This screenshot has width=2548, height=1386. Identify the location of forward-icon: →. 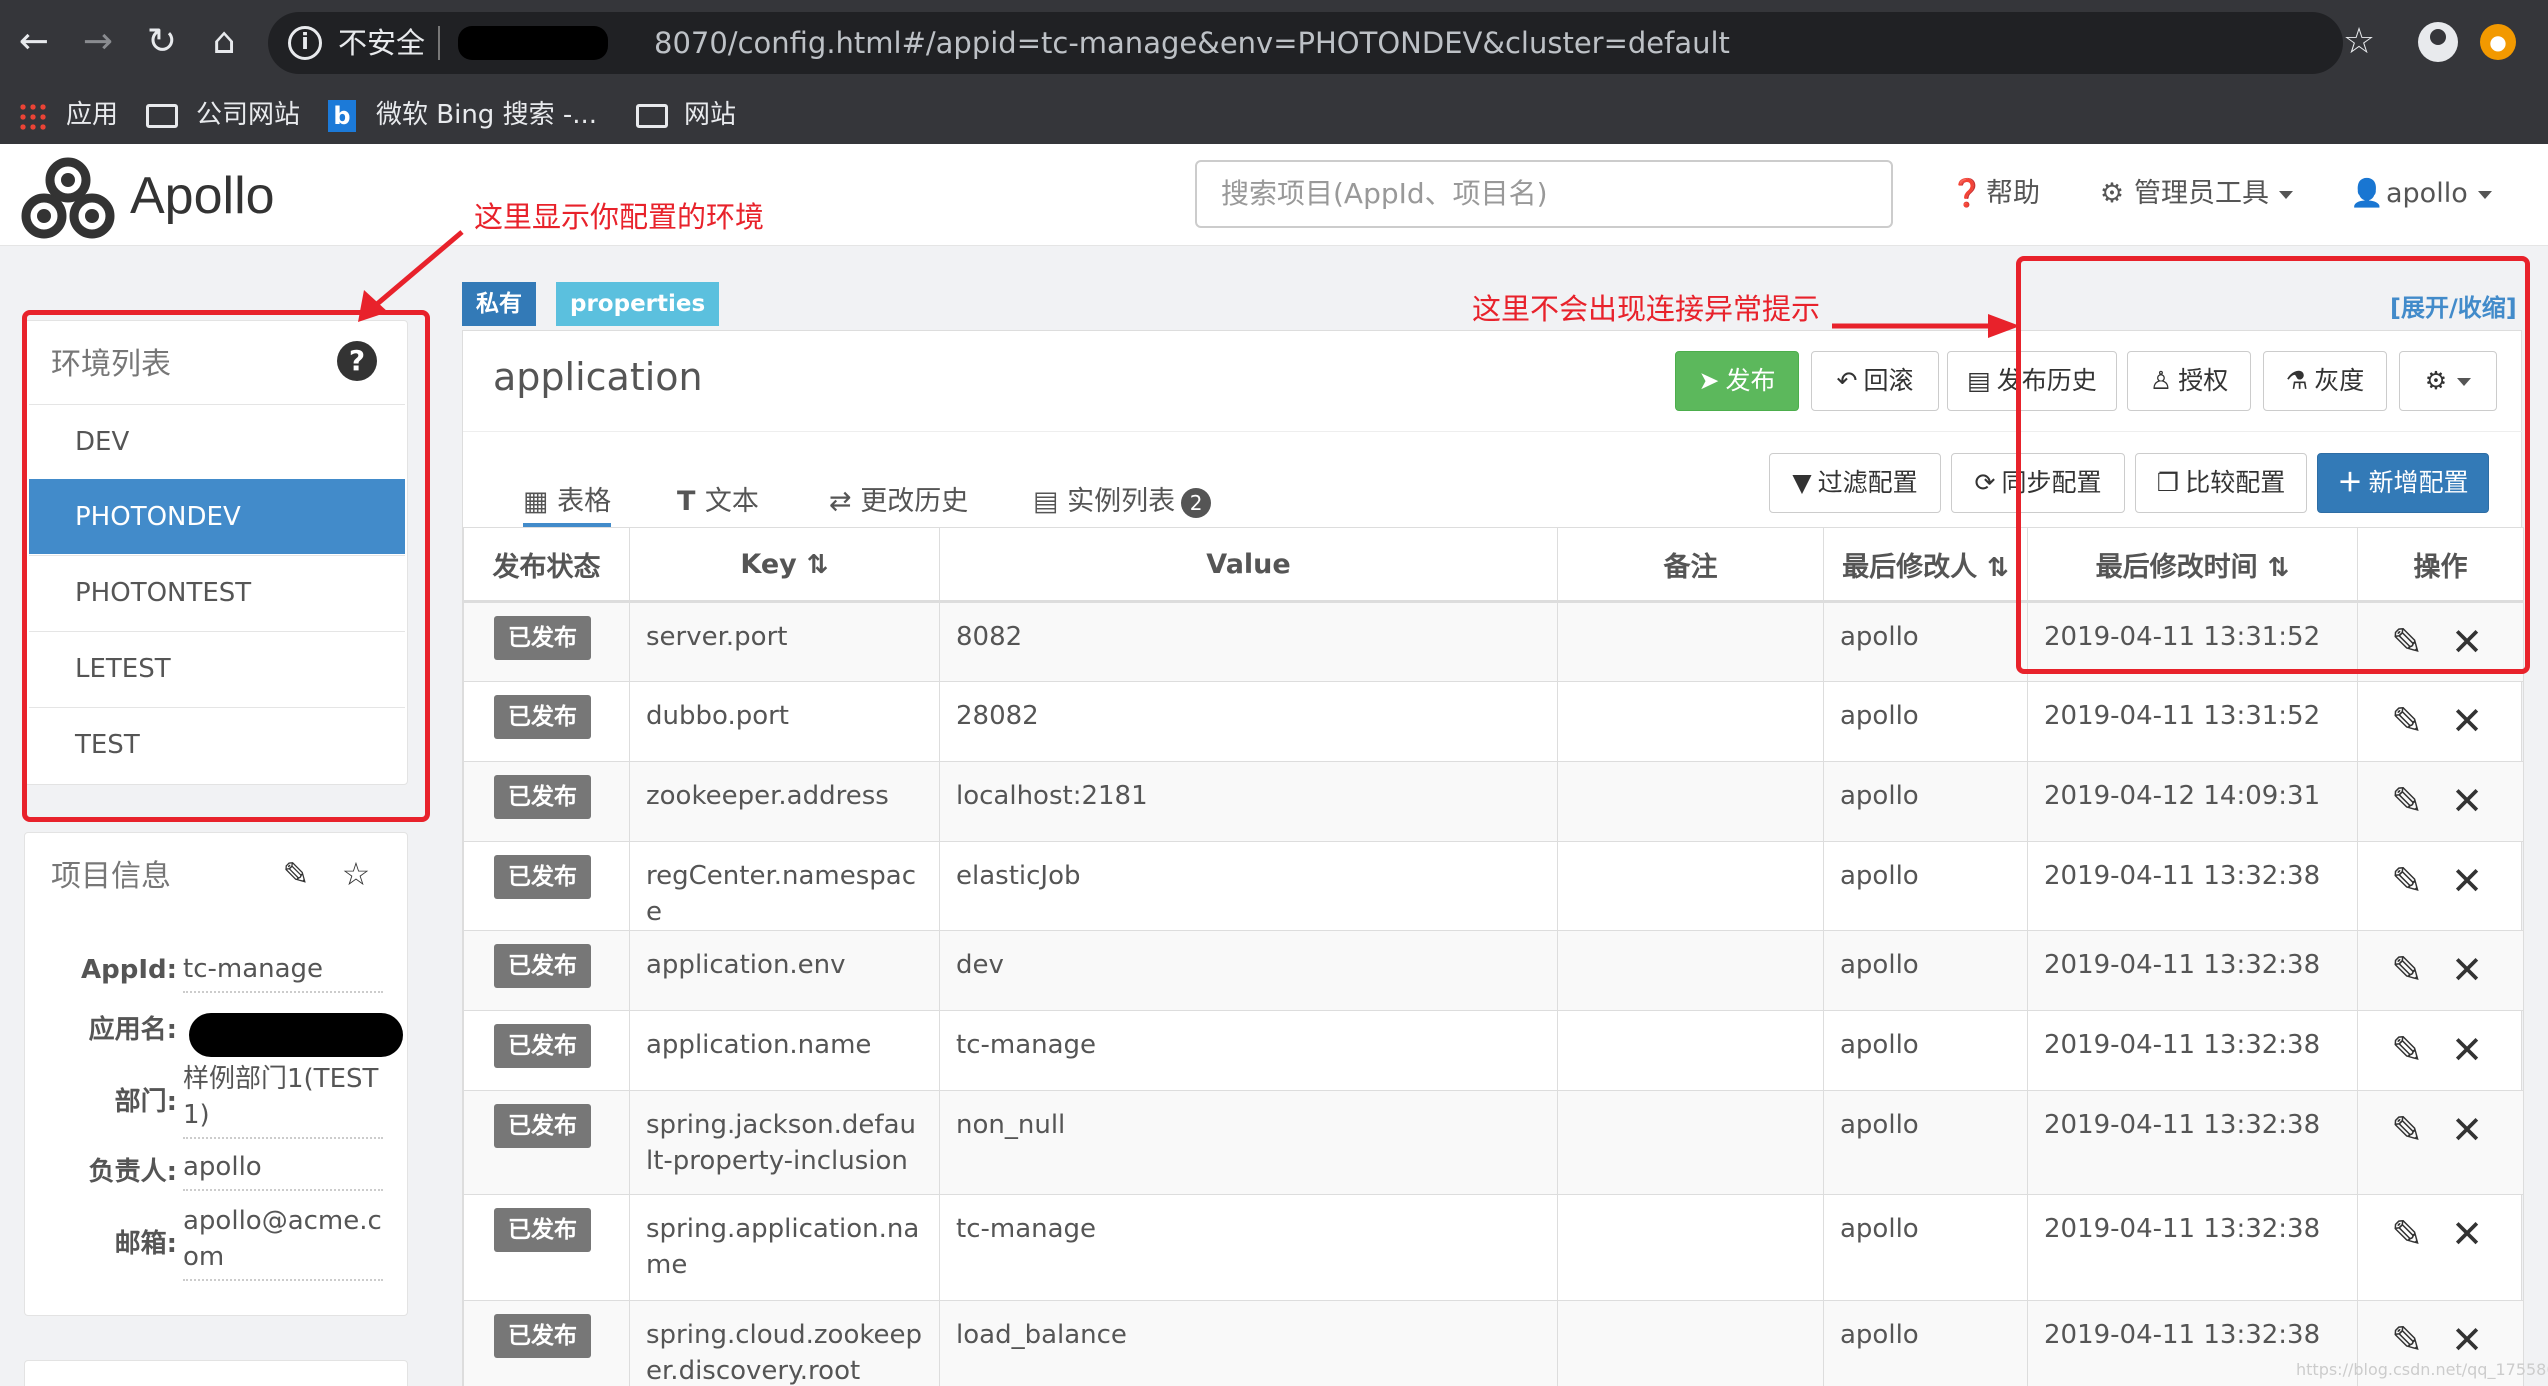
(98, 42).